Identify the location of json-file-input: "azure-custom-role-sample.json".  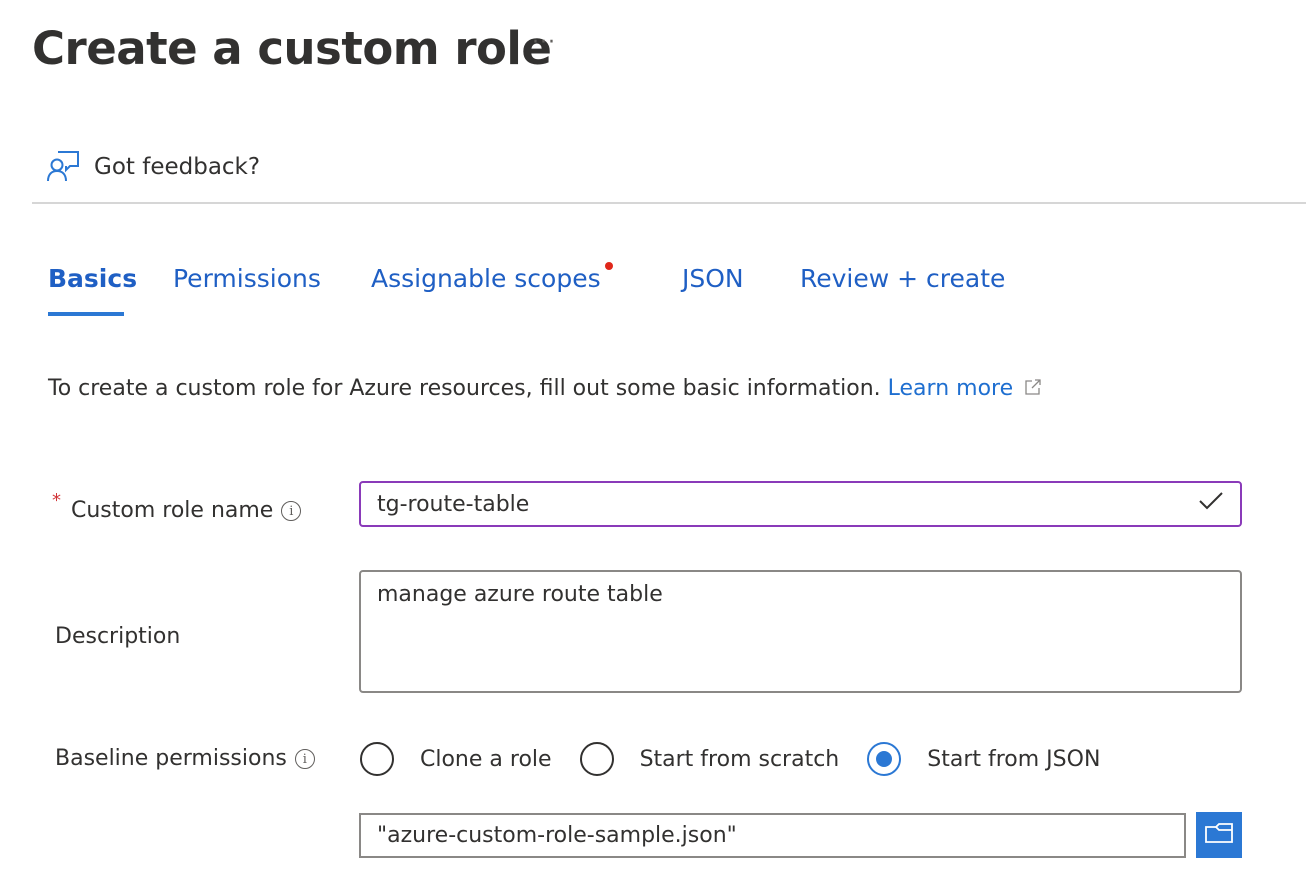
(772, 835).